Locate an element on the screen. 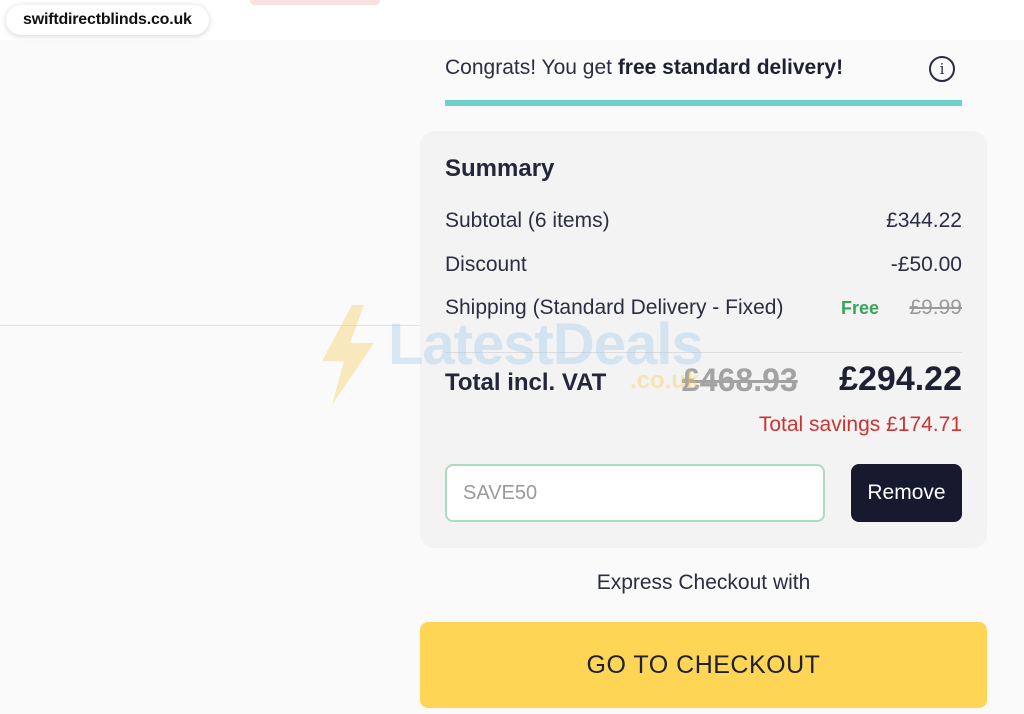  shipping-original-price: £9.99 is located at coordinates (935, 307).